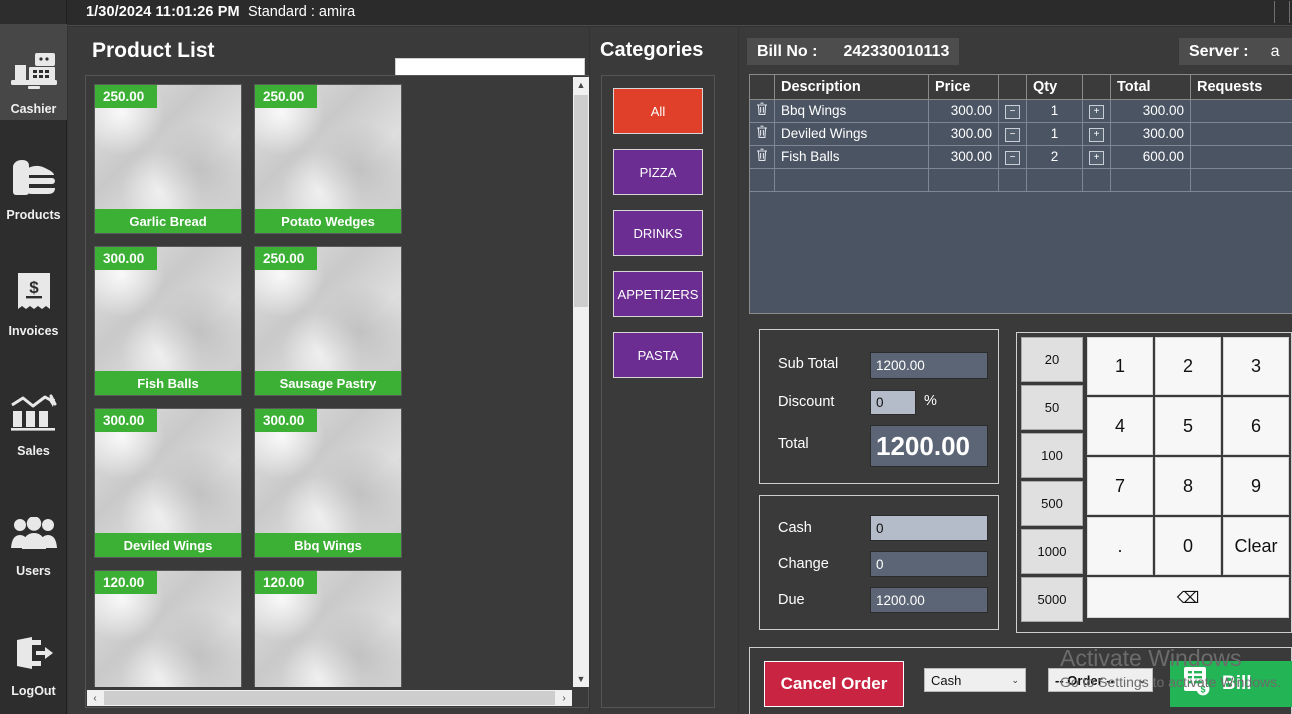 The height and width of the screenshot is (714, 1292). Describe the element at coordinates (1052, 503) in the screenshot. I see `denomination-500: 500` at that location.